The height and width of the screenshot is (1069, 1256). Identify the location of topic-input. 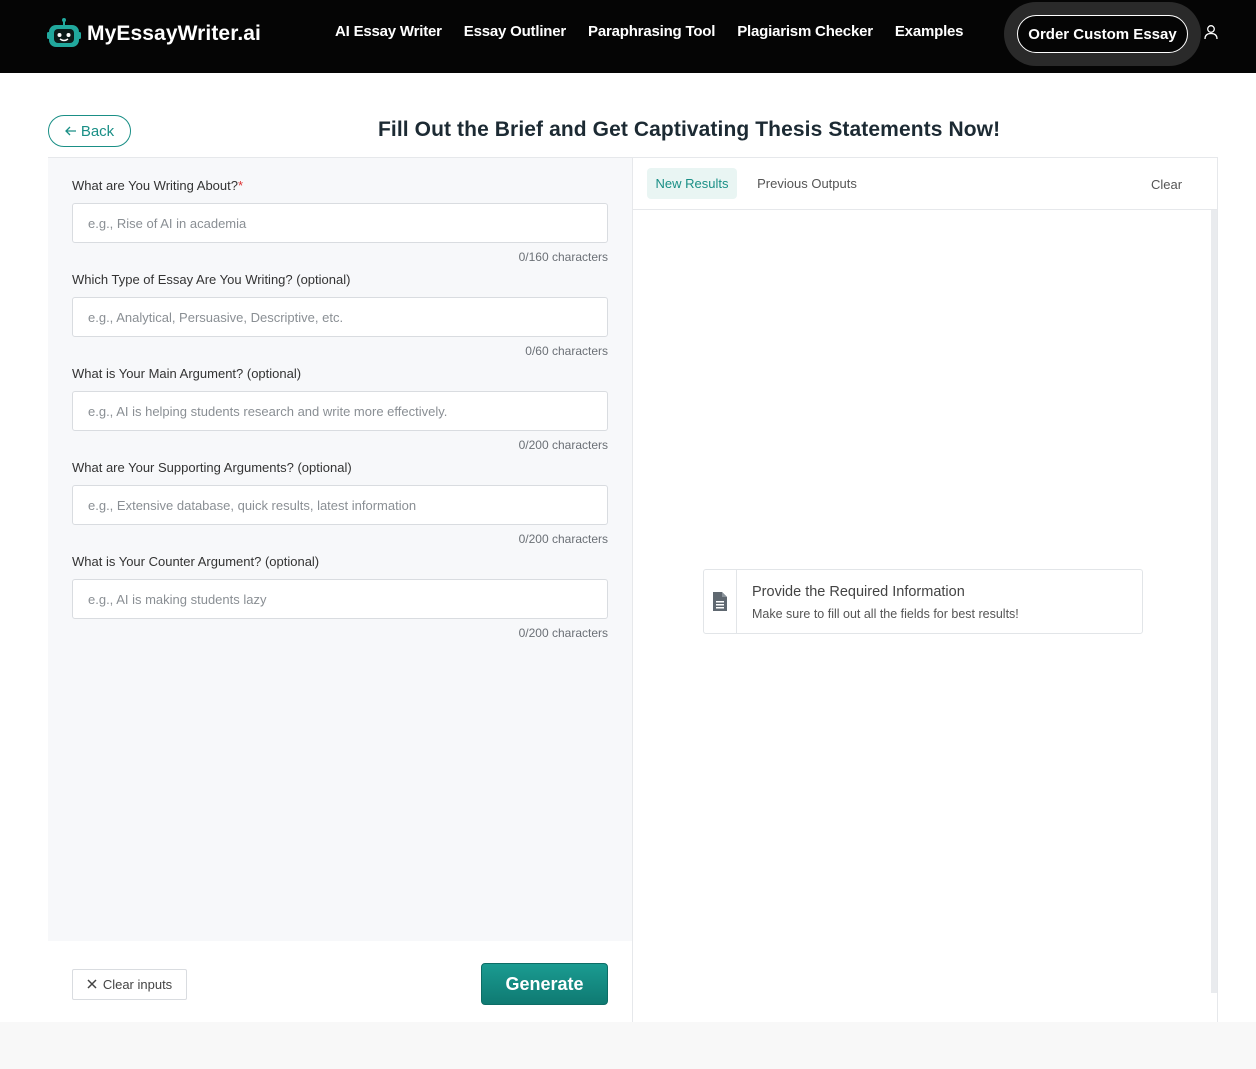
(340, 223).